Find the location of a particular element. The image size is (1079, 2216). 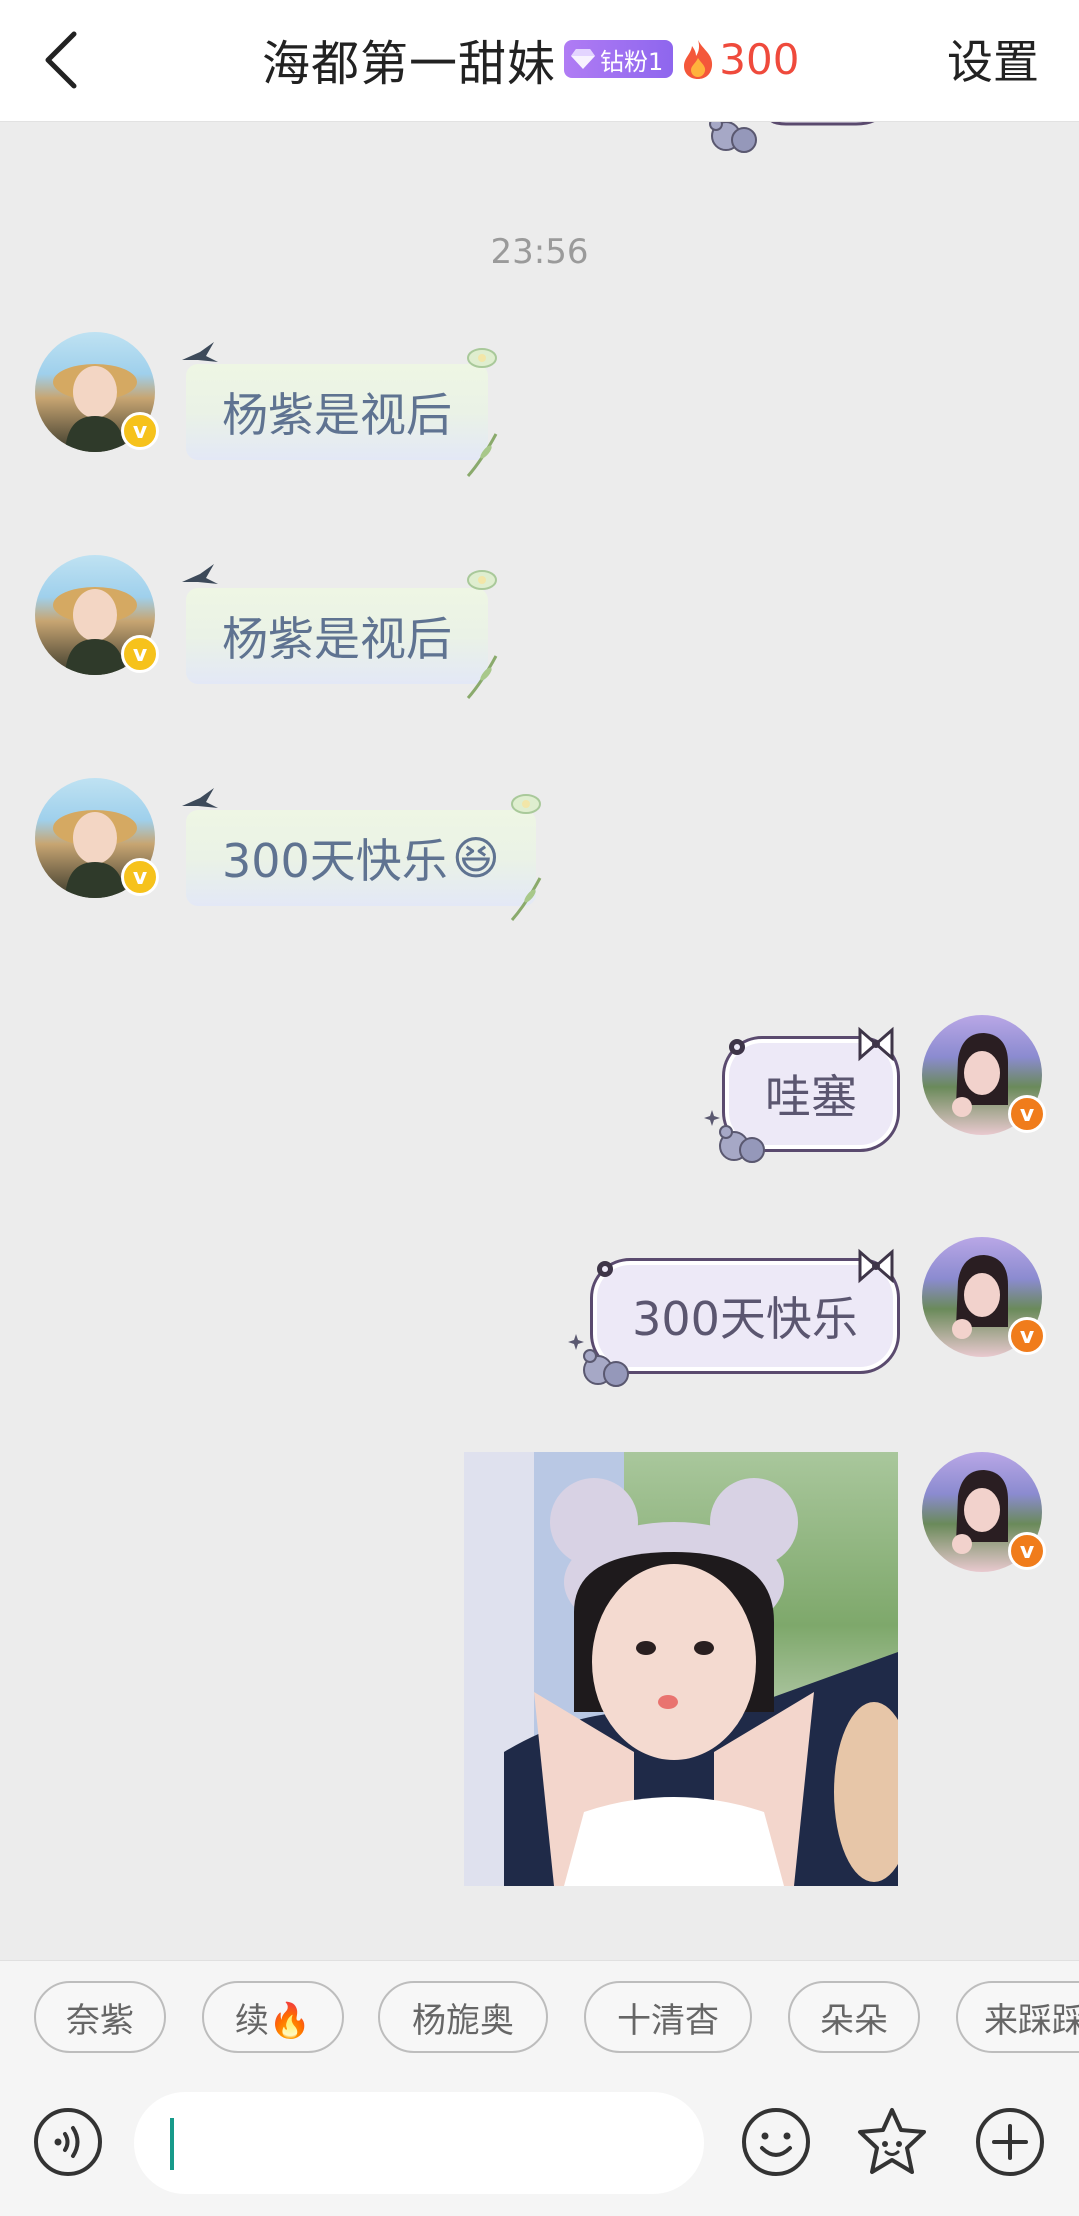

back-button is located at coordinates (60, 60).